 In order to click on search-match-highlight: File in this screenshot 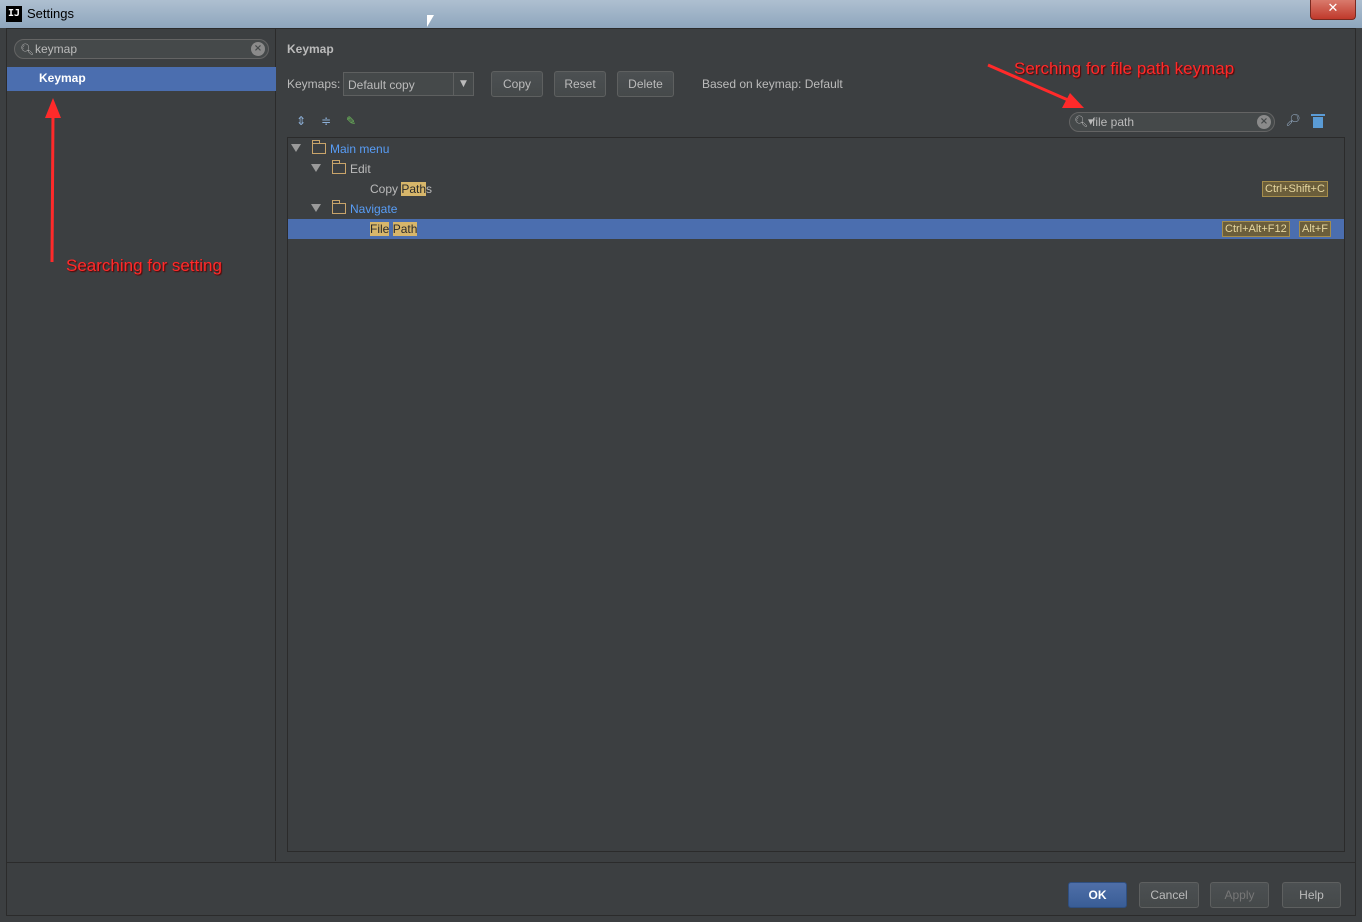, I will do `click(380, 229)`.